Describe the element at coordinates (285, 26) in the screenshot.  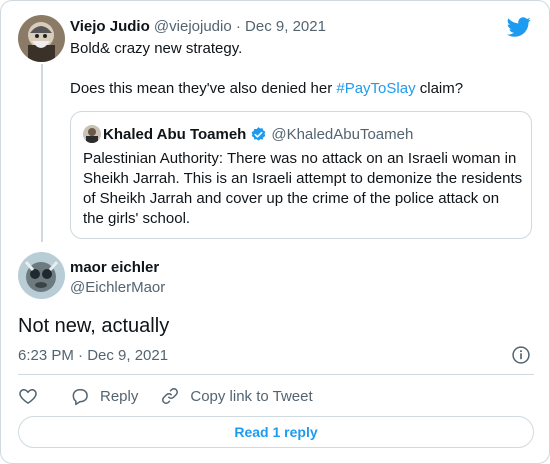
I see `tweet-date: Dec 9, 2021` at that location.